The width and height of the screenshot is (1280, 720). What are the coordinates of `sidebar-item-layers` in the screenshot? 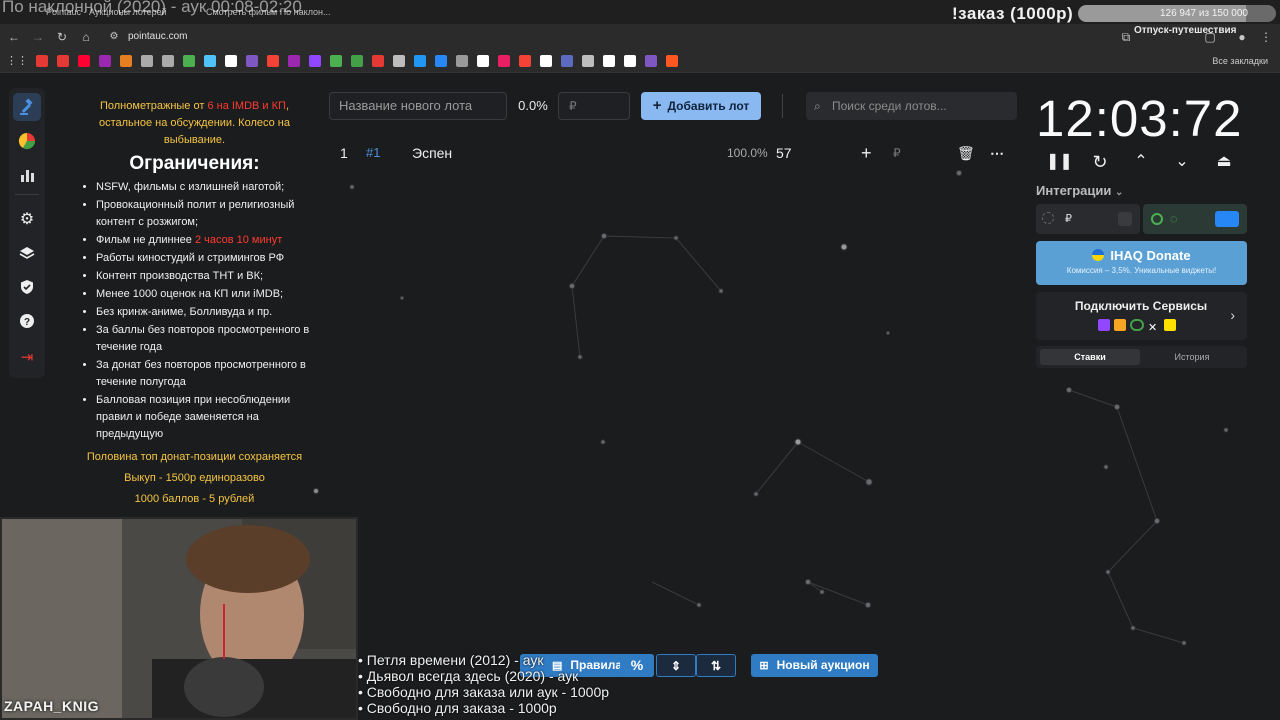 It's located at (27, 253).